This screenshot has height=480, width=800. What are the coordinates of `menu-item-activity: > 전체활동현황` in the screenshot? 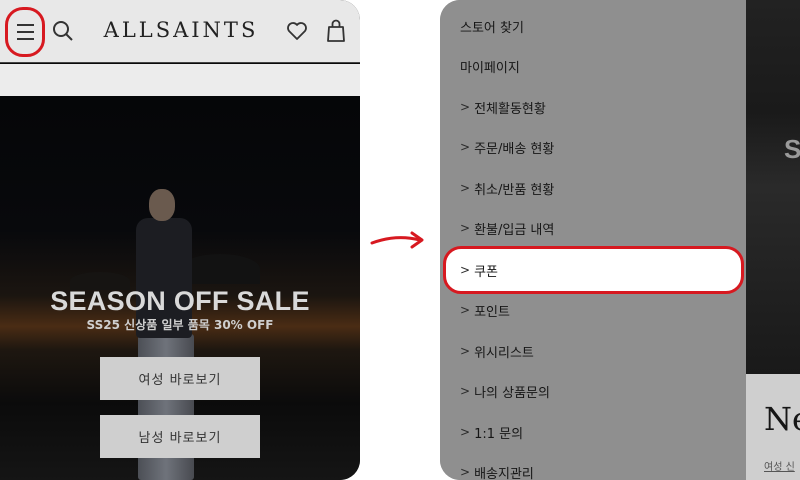 It's located at (503, 107).